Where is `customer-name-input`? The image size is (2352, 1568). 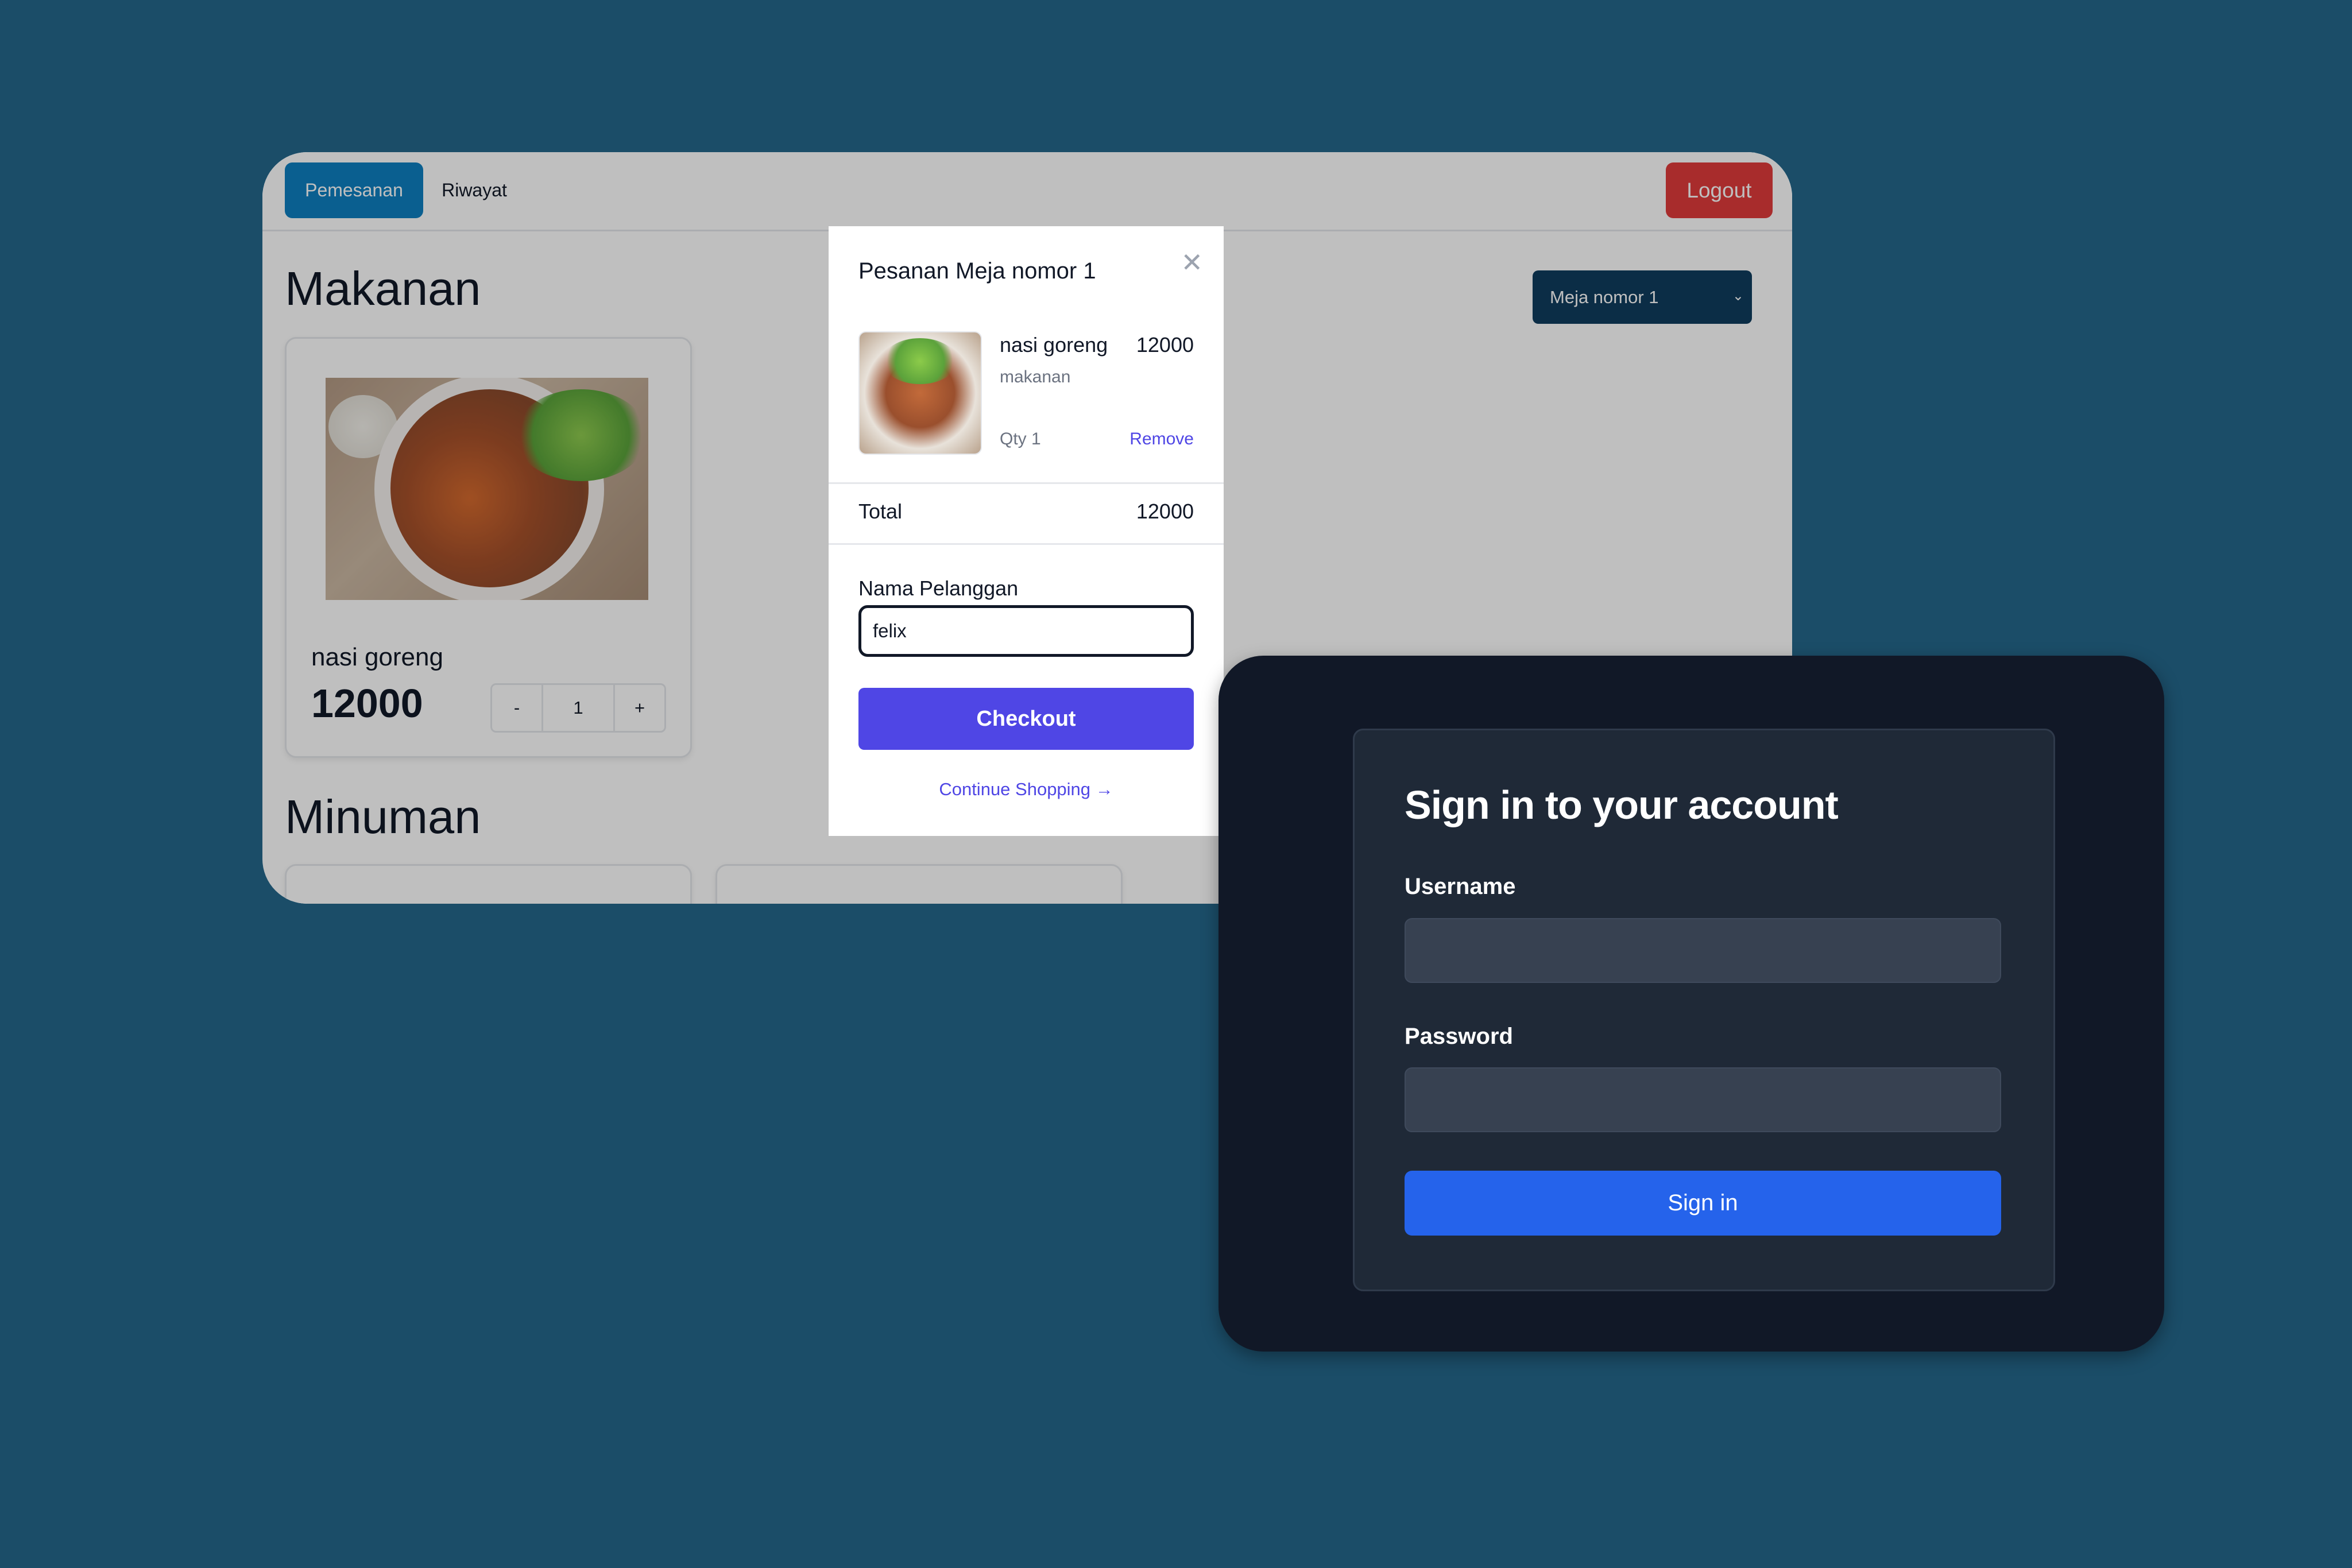
customer-name-input is located at coordinates (1026, 631).